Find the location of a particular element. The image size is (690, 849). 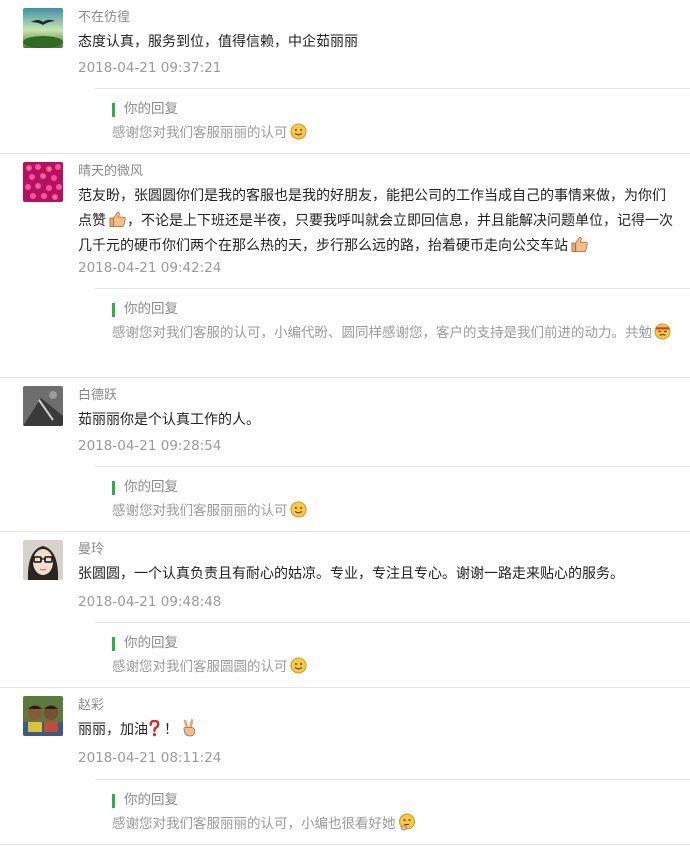

comment-time: 2018-04-21 08:11:24 is located at coordinates (150, 758).